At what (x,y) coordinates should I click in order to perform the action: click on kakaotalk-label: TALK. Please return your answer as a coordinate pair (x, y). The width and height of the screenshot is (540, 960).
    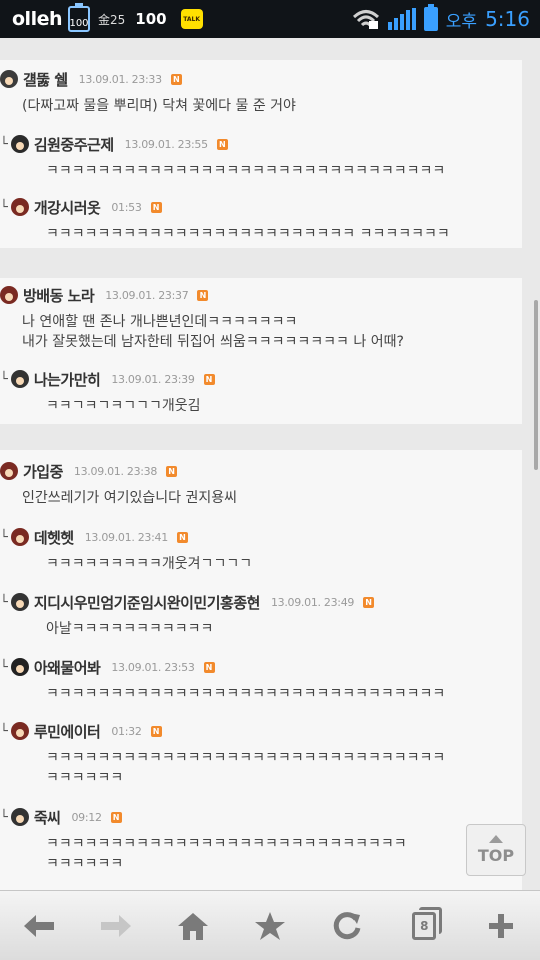
    Looking at the image, I should click on (191, 19).